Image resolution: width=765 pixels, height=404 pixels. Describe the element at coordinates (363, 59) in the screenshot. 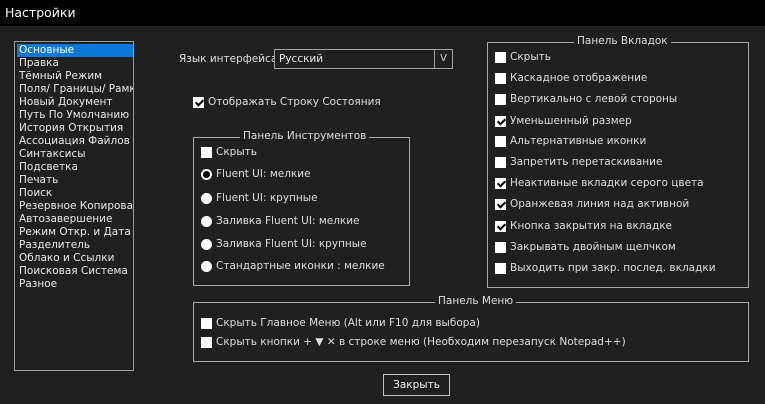

I see `language-select: Русский V` at that location.